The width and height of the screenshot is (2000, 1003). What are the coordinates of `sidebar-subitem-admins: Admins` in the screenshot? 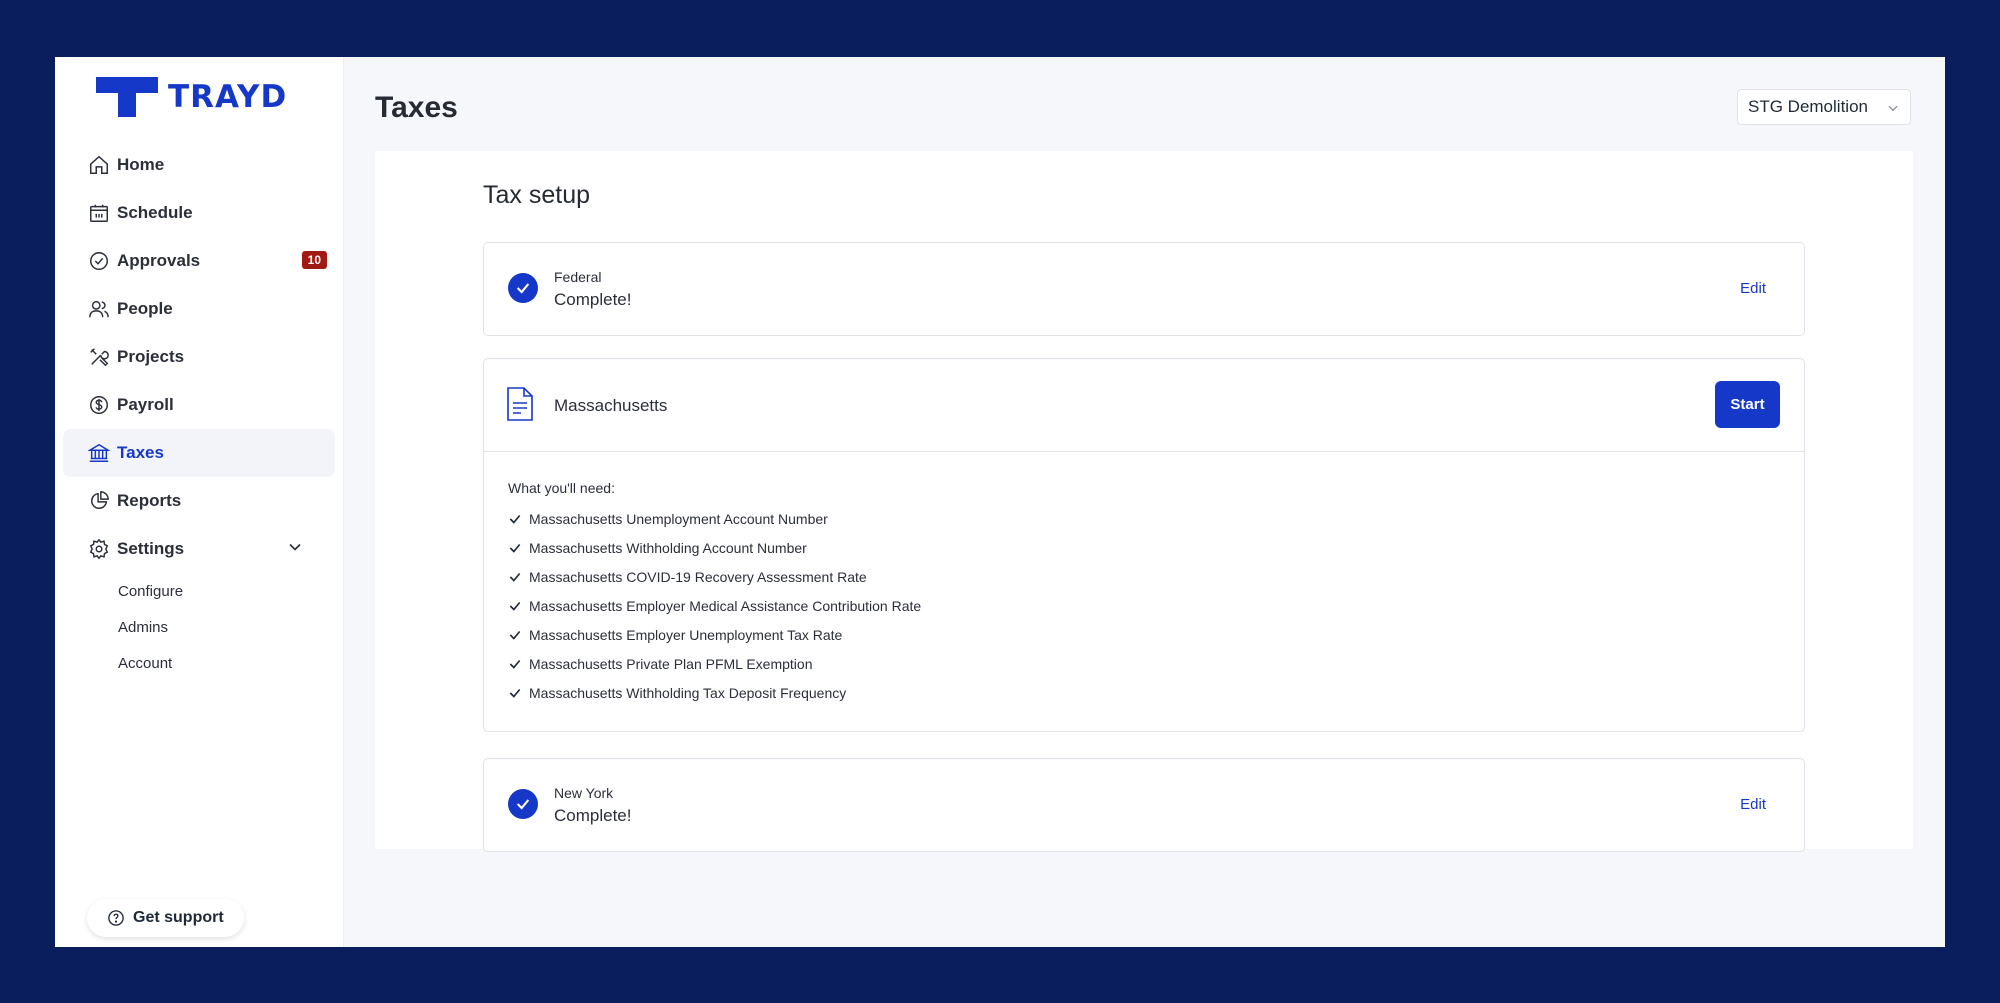 It's located at (226, 627).